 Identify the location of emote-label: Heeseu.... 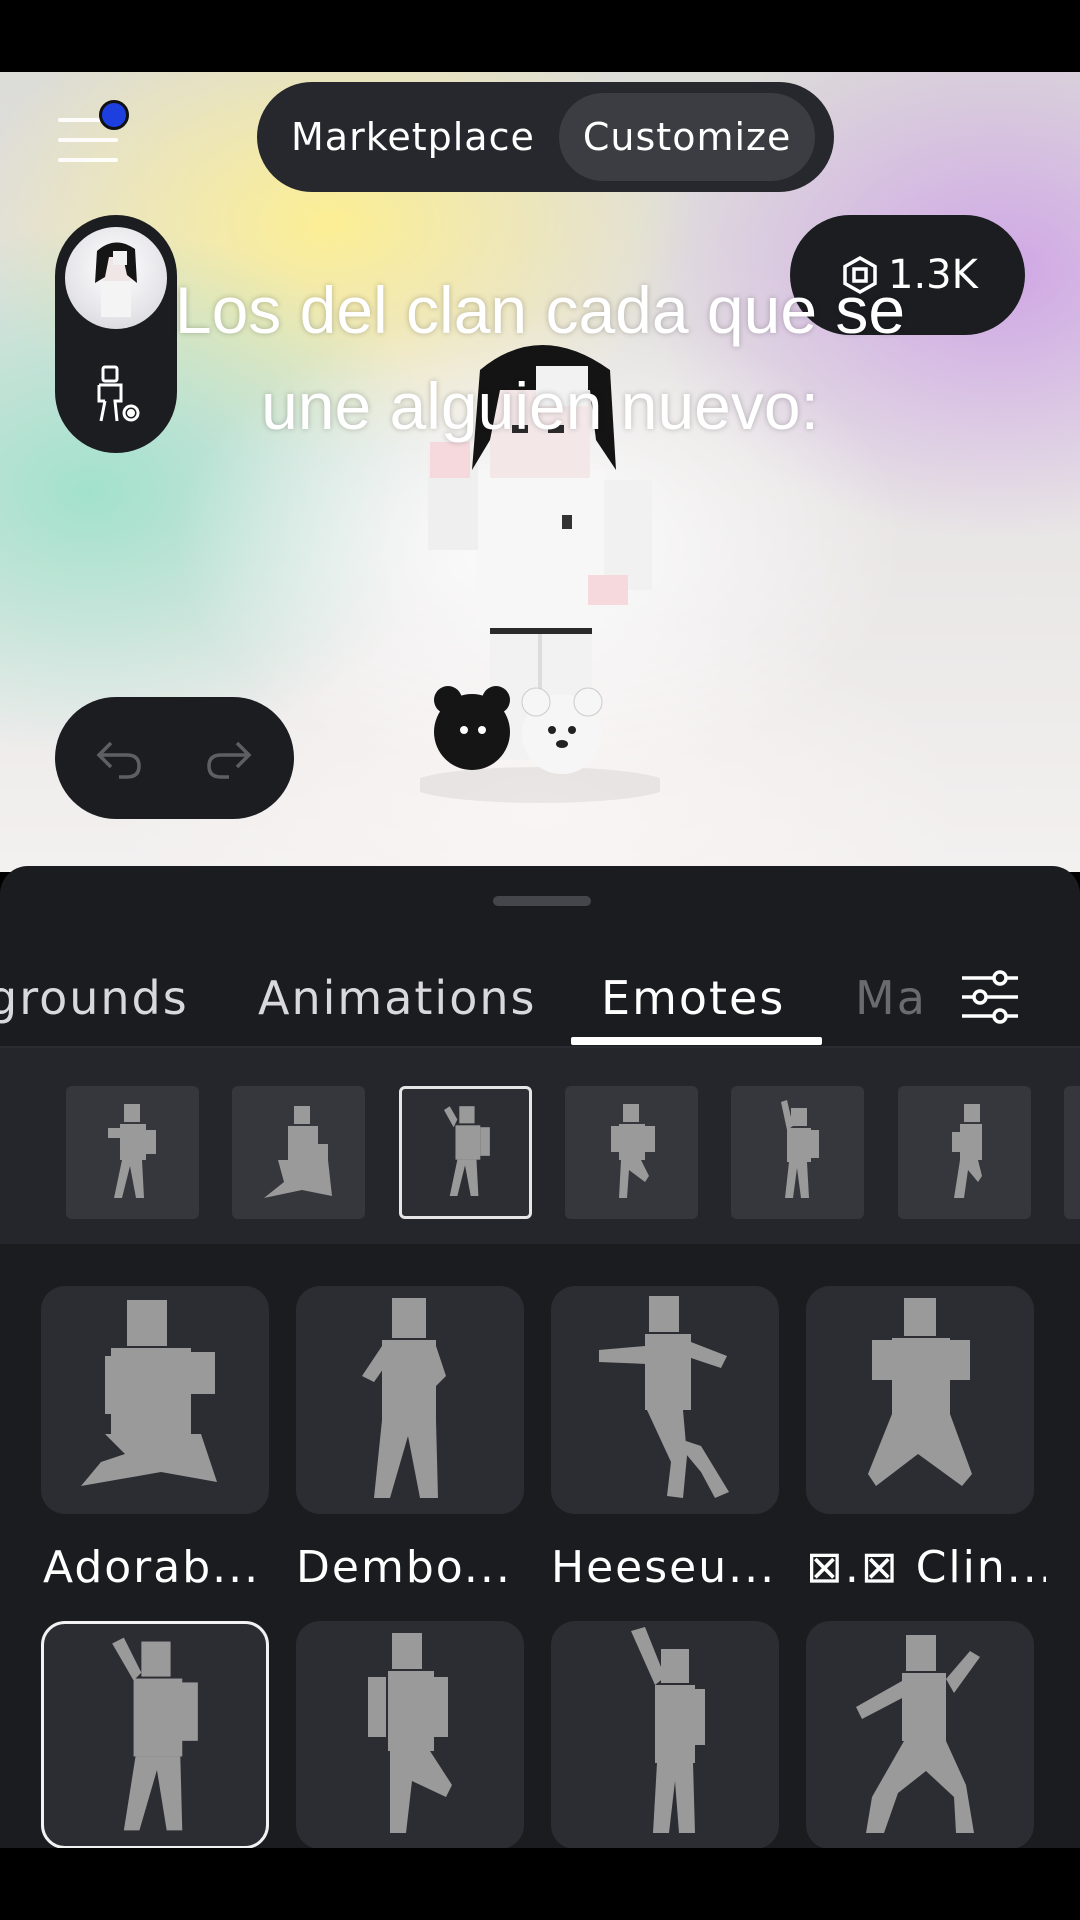
(664, 1567).